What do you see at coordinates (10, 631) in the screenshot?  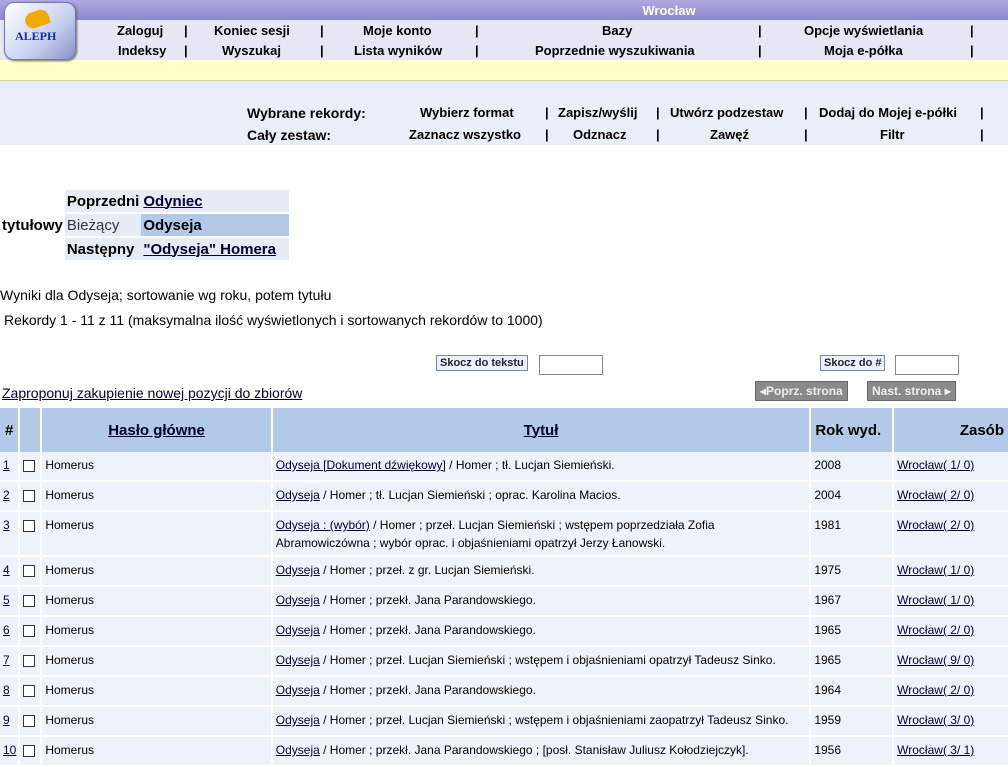 I see `row-number: 6` at bounding box center [10, 631].